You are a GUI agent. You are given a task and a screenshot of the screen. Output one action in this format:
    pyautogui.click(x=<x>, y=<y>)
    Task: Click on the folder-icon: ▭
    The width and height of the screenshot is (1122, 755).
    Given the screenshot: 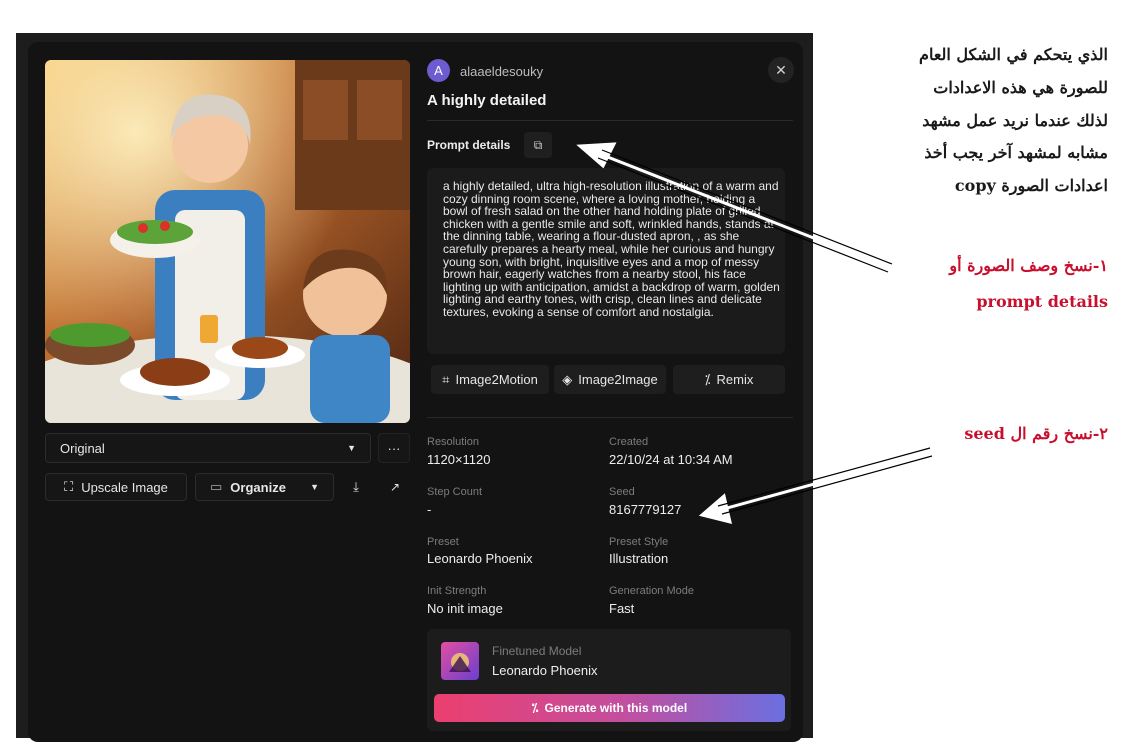 What is the action you would take?
    pyautogui.click(x=216, y=486)
    